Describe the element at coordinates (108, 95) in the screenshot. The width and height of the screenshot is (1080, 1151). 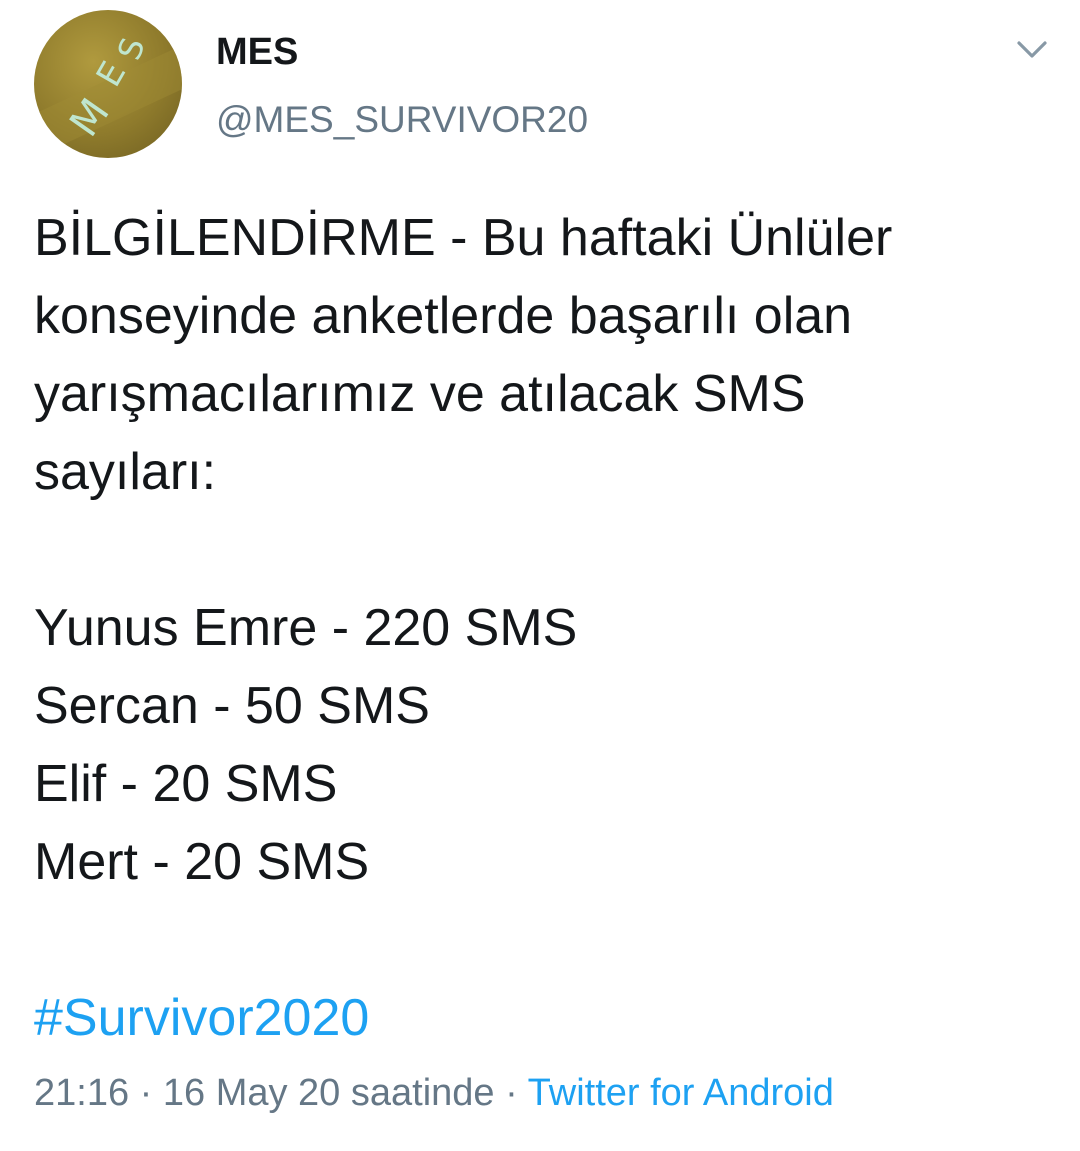
I see `avatar-image: M E S` at that location.